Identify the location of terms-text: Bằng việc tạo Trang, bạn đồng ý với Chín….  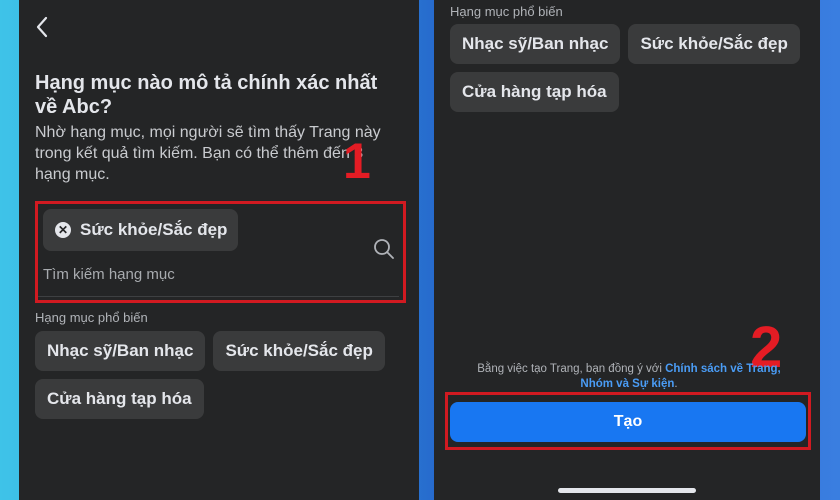
(629, 377).